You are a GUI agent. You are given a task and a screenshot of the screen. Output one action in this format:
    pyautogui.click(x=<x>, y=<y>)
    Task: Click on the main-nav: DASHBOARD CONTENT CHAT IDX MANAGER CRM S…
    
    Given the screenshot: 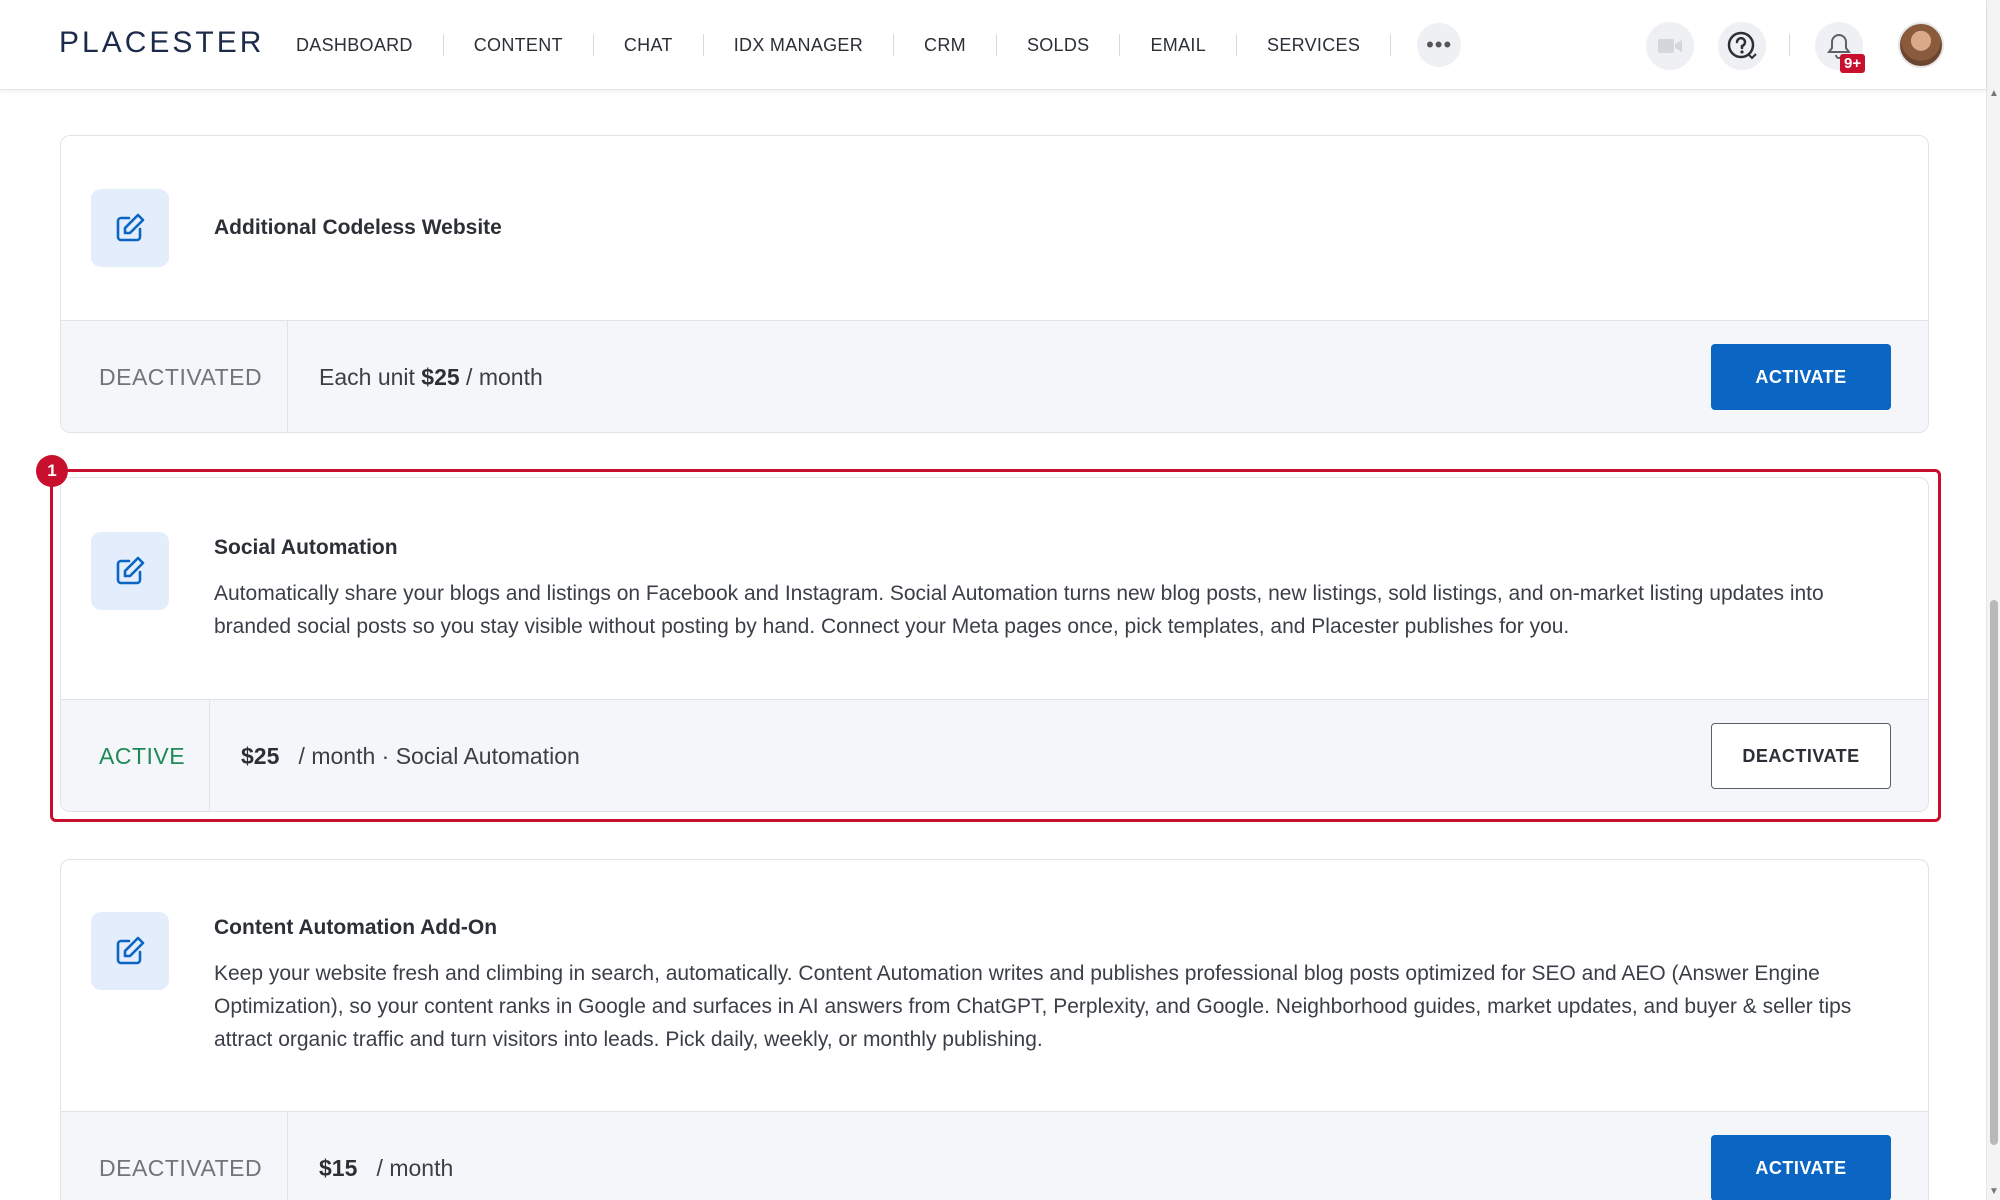 What is the action you would take?
    pyautogui.click(x=879, y=45)
    